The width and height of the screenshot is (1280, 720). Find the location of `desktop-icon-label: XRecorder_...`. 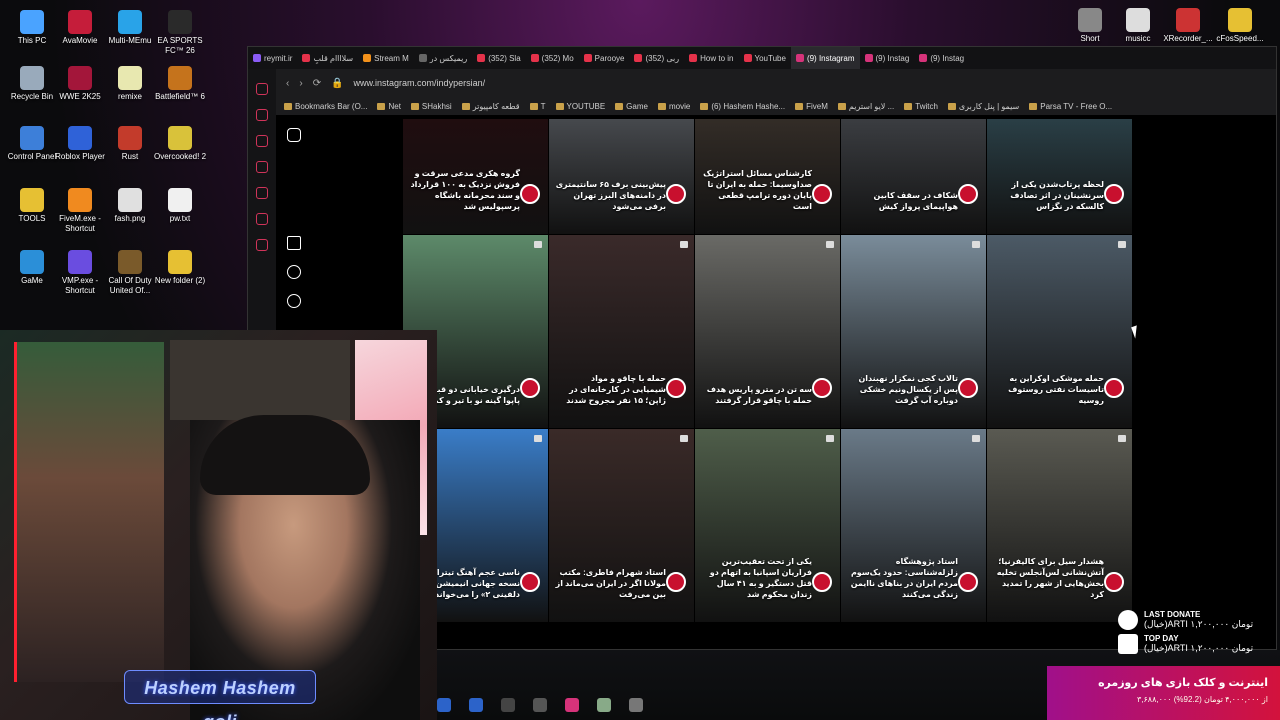

desktop-icon-label: XRecorder_... is located at coordinates (1188, 38).